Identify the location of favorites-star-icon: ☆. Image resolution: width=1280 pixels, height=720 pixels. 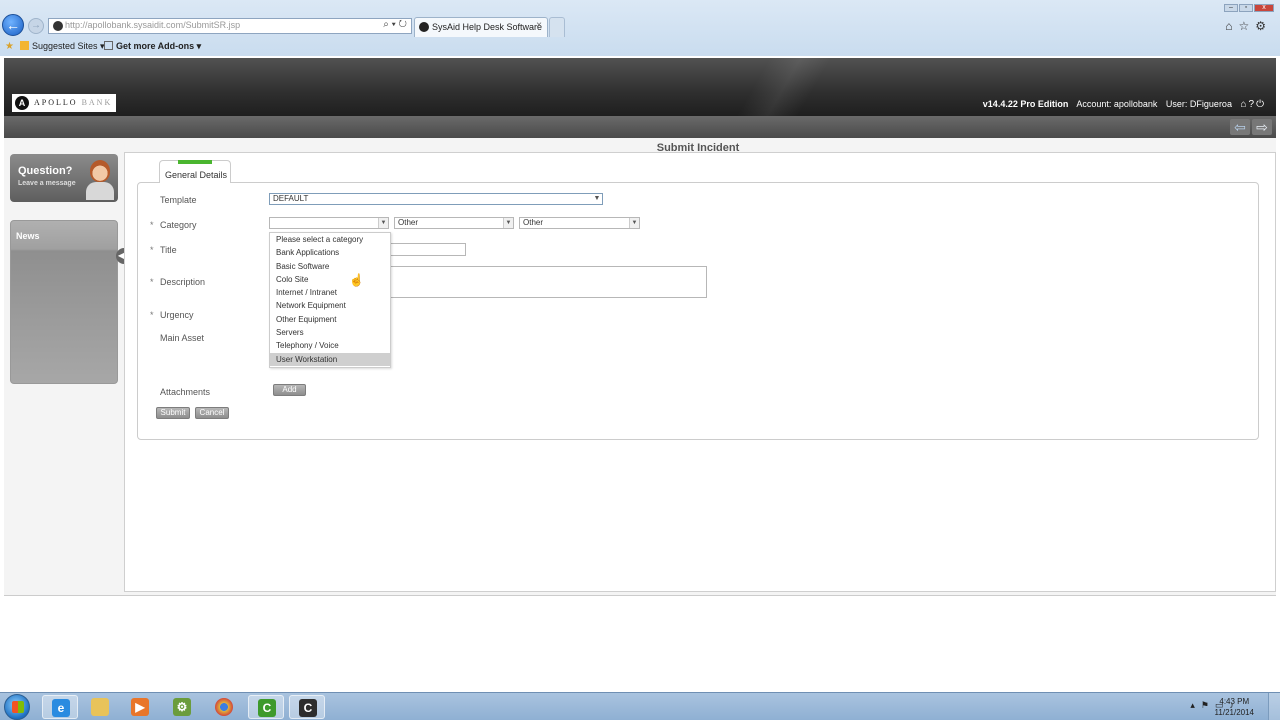
(1246, 26).